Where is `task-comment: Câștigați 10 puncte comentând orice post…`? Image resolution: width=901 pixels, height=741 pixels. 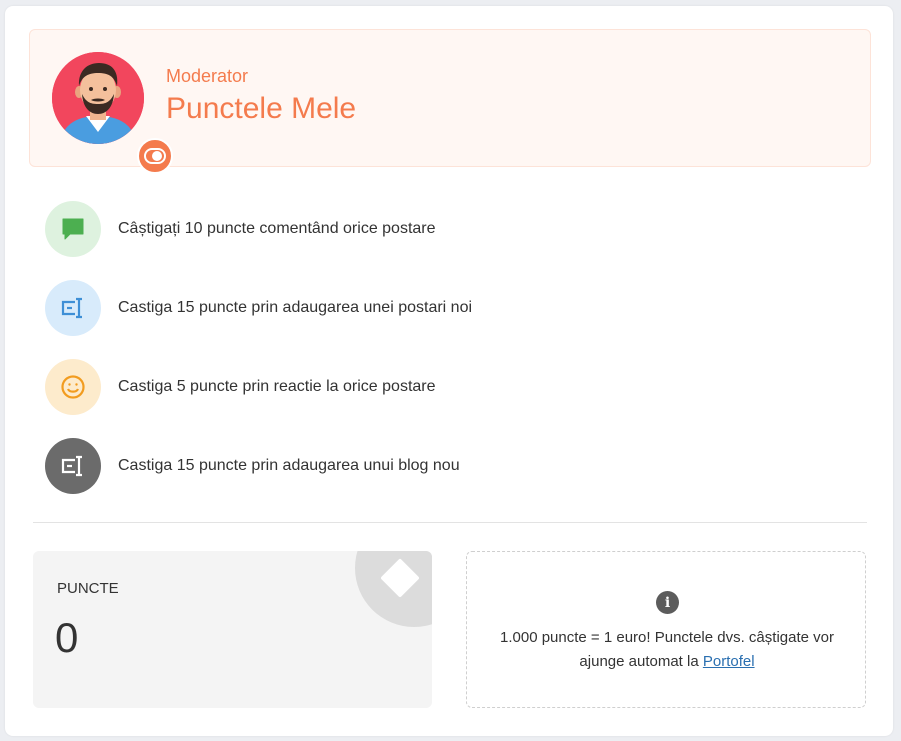 task-comment: Câștigați 10 puncte comentând orice post… is located at coordinates (345, 229).